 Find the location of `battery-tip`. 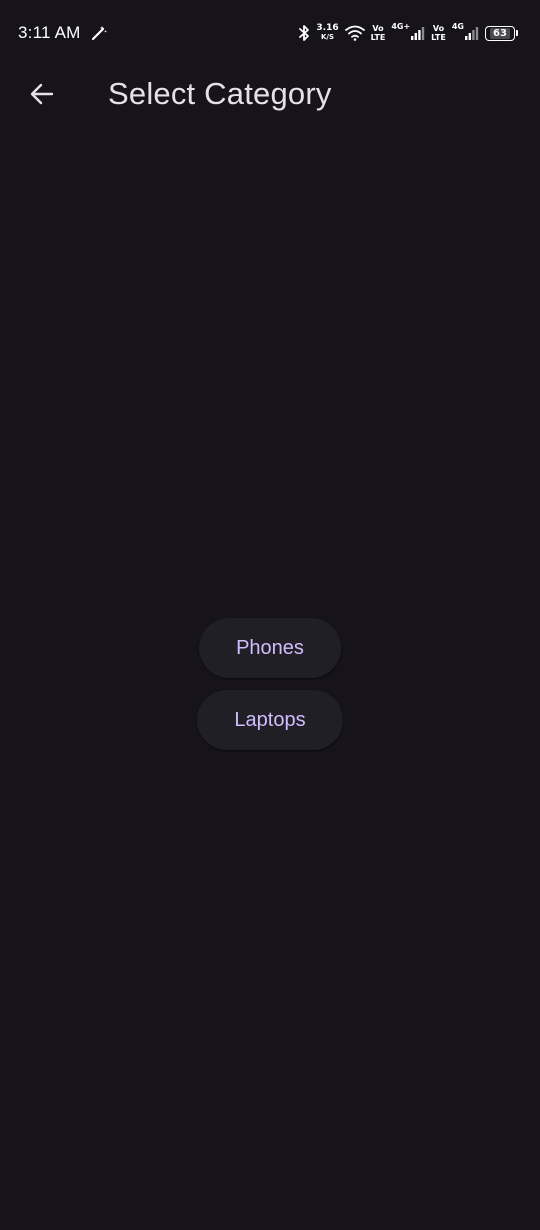

battery-tip is located at coordinates (517, 33).